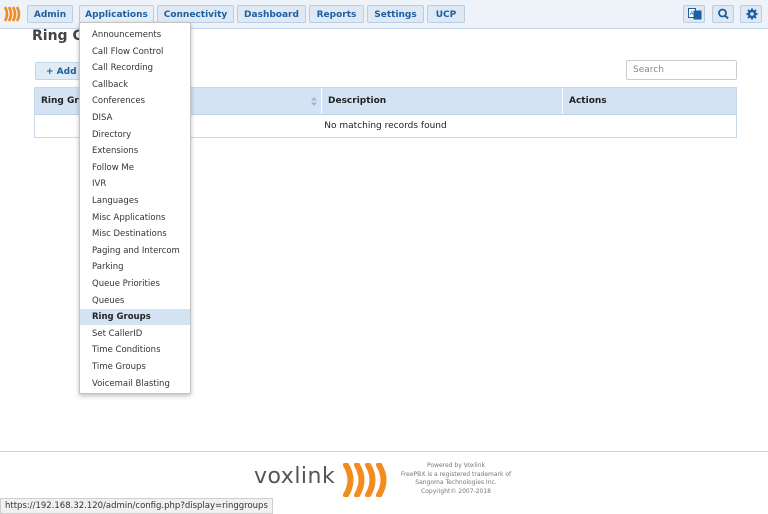 This screenshot has width=768, height=514. Describe the element at coordinates (60, 71) in the screenshot. I see `add-ring-group-button: + Add` at that location.